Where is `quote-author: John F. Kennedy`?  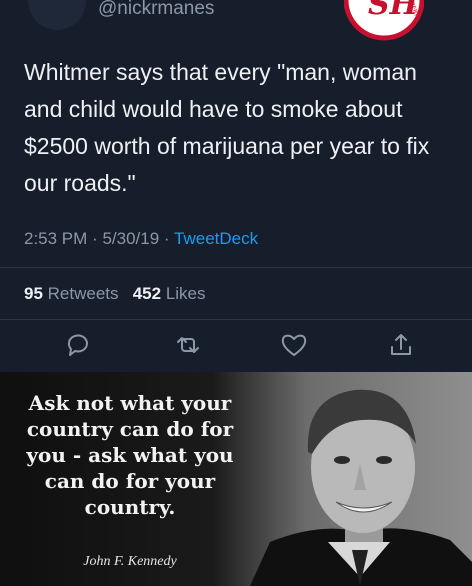 quote-author: John F. Kennedy is located at coordinates (130, 561).